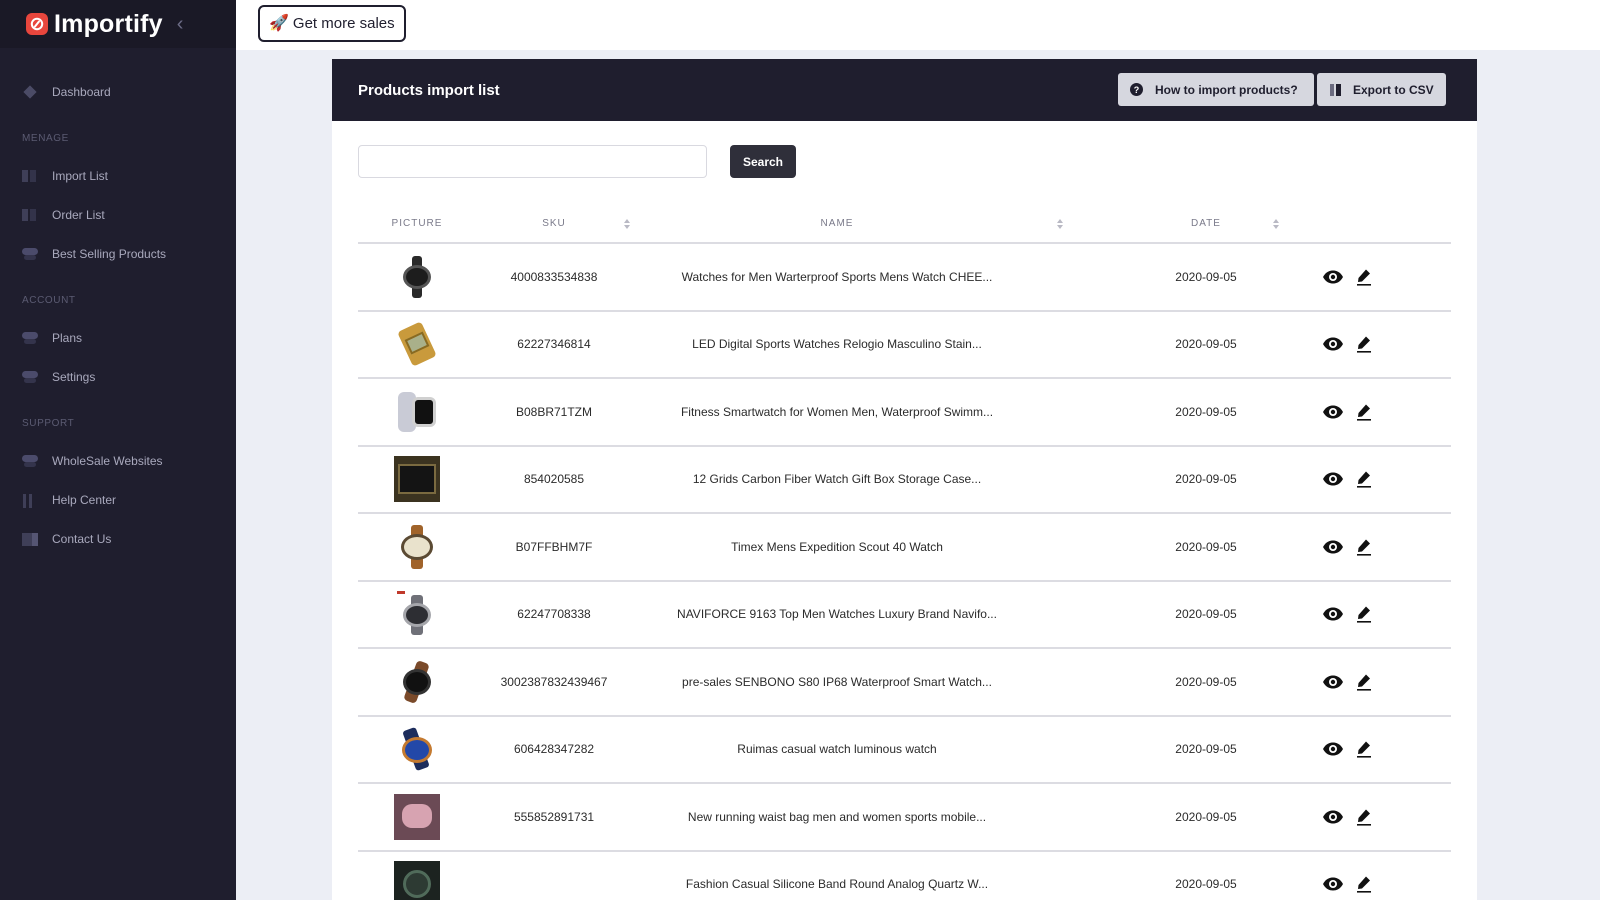 This screenshot has width=1600, height=900. I want to click on sidebar-item-order-list: Order List, so click(118, 214).